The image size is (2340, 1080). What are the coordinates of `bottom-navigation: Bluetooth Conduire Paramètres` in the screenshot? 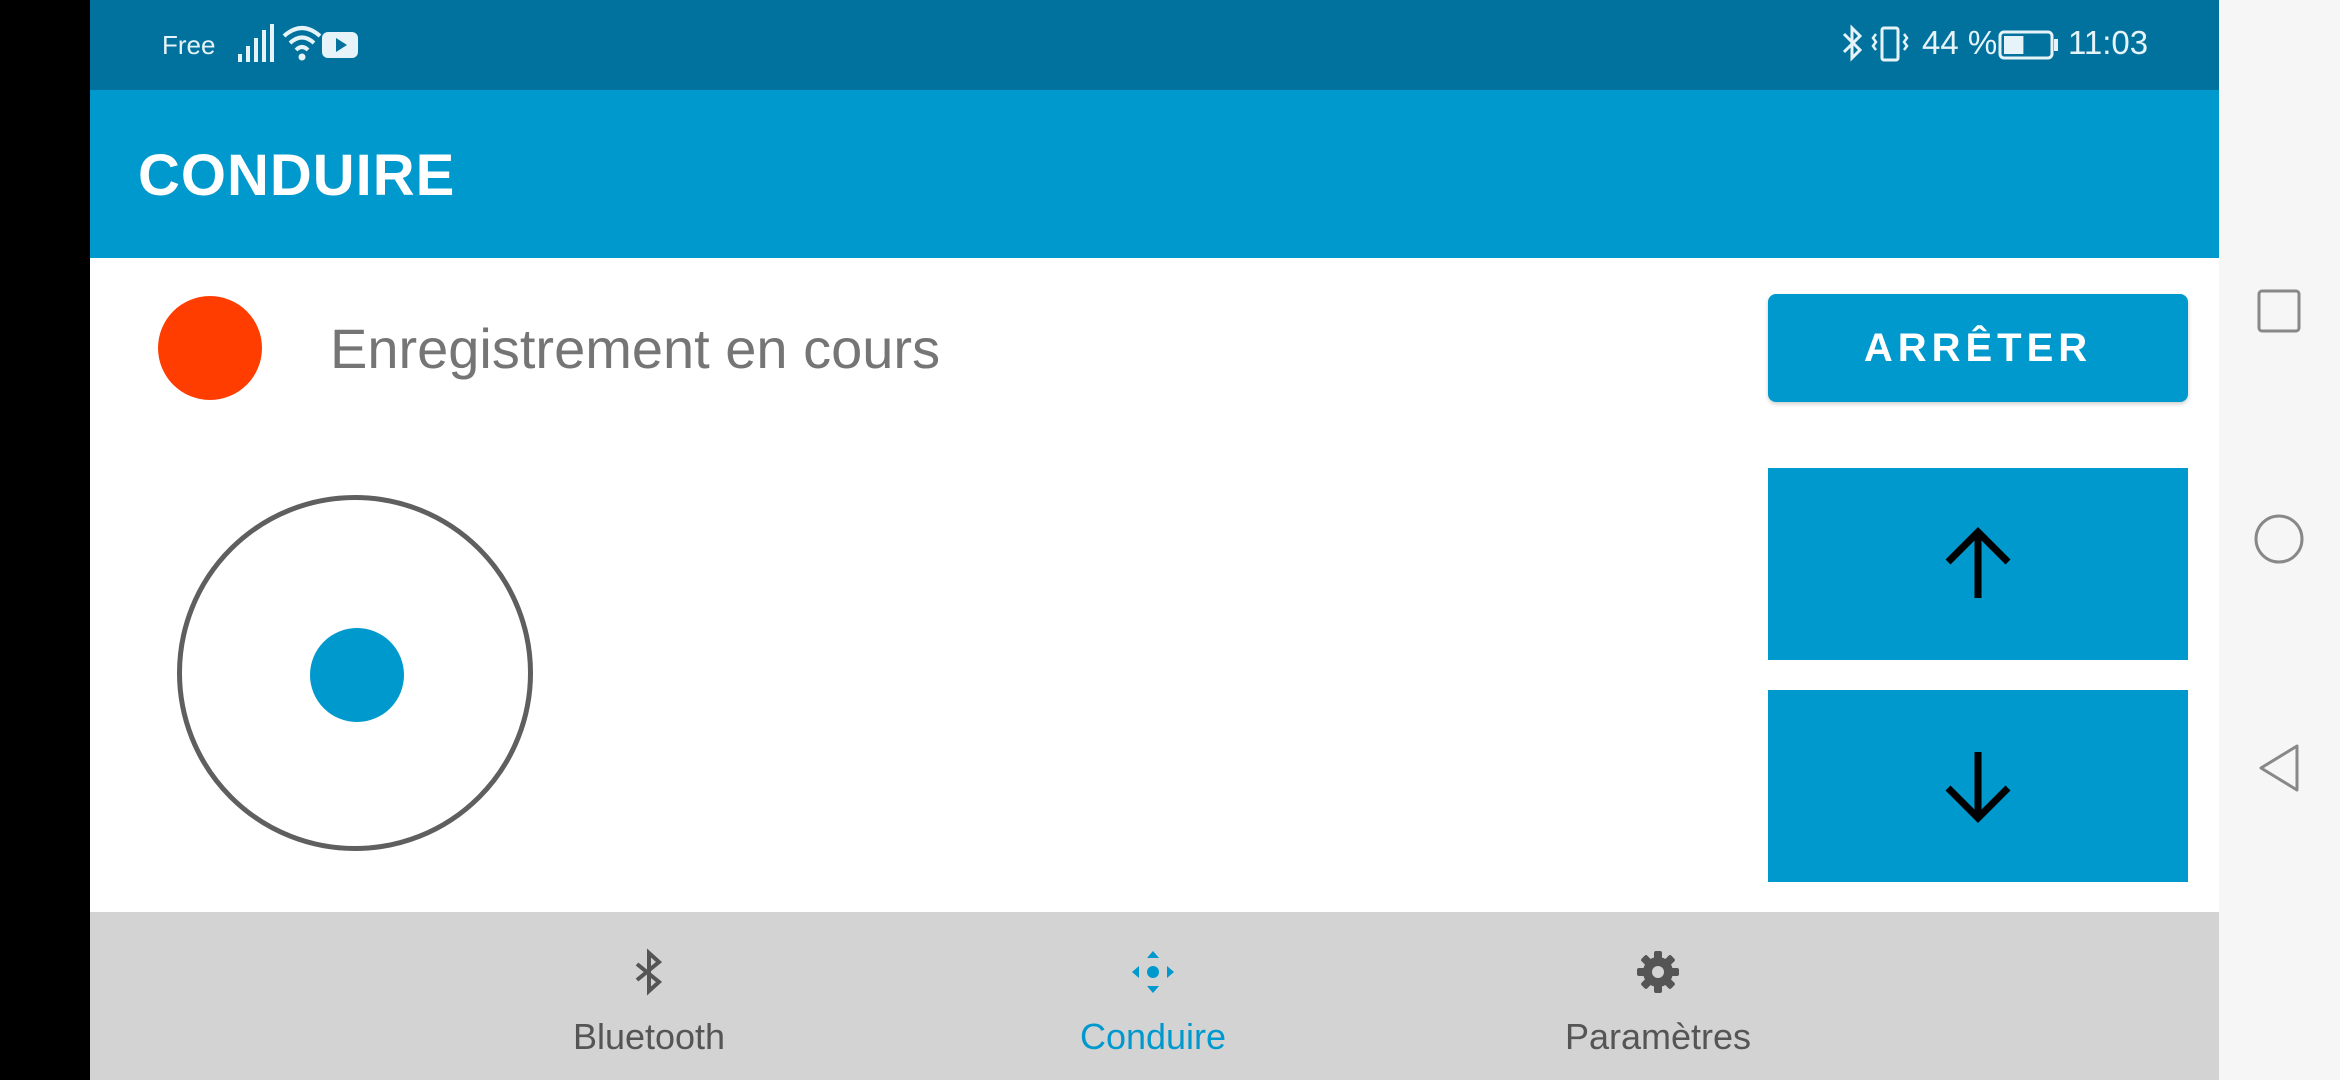 It's located at (1154, 996).